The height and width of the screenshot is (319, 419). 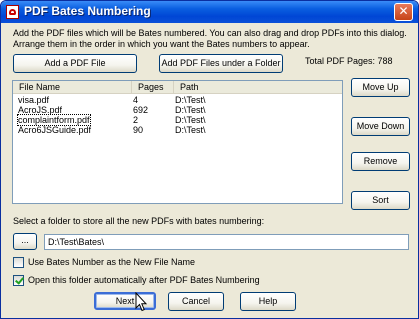 I want to click on use-bates-name-label: Use Bates Number as the New File Name, so click(x=112, y=262).